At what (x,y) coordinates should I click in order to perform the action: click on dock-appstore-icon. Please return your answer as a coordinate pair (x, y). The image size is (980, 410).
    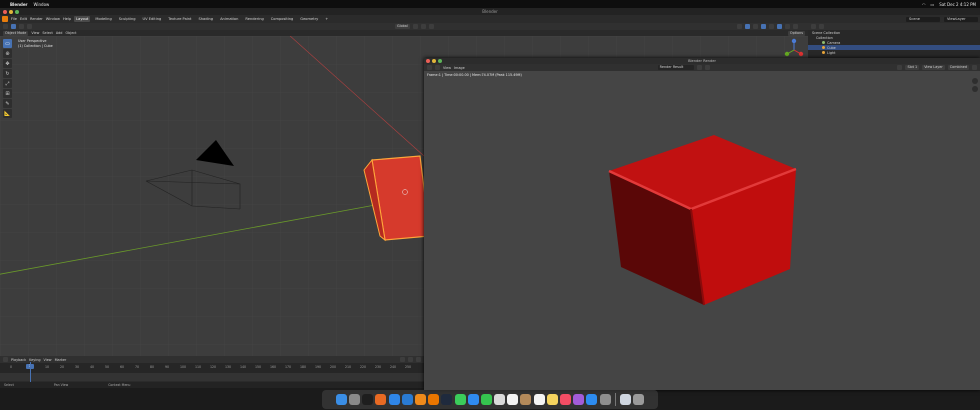
    Looking at the image, I should click on (592, 399).